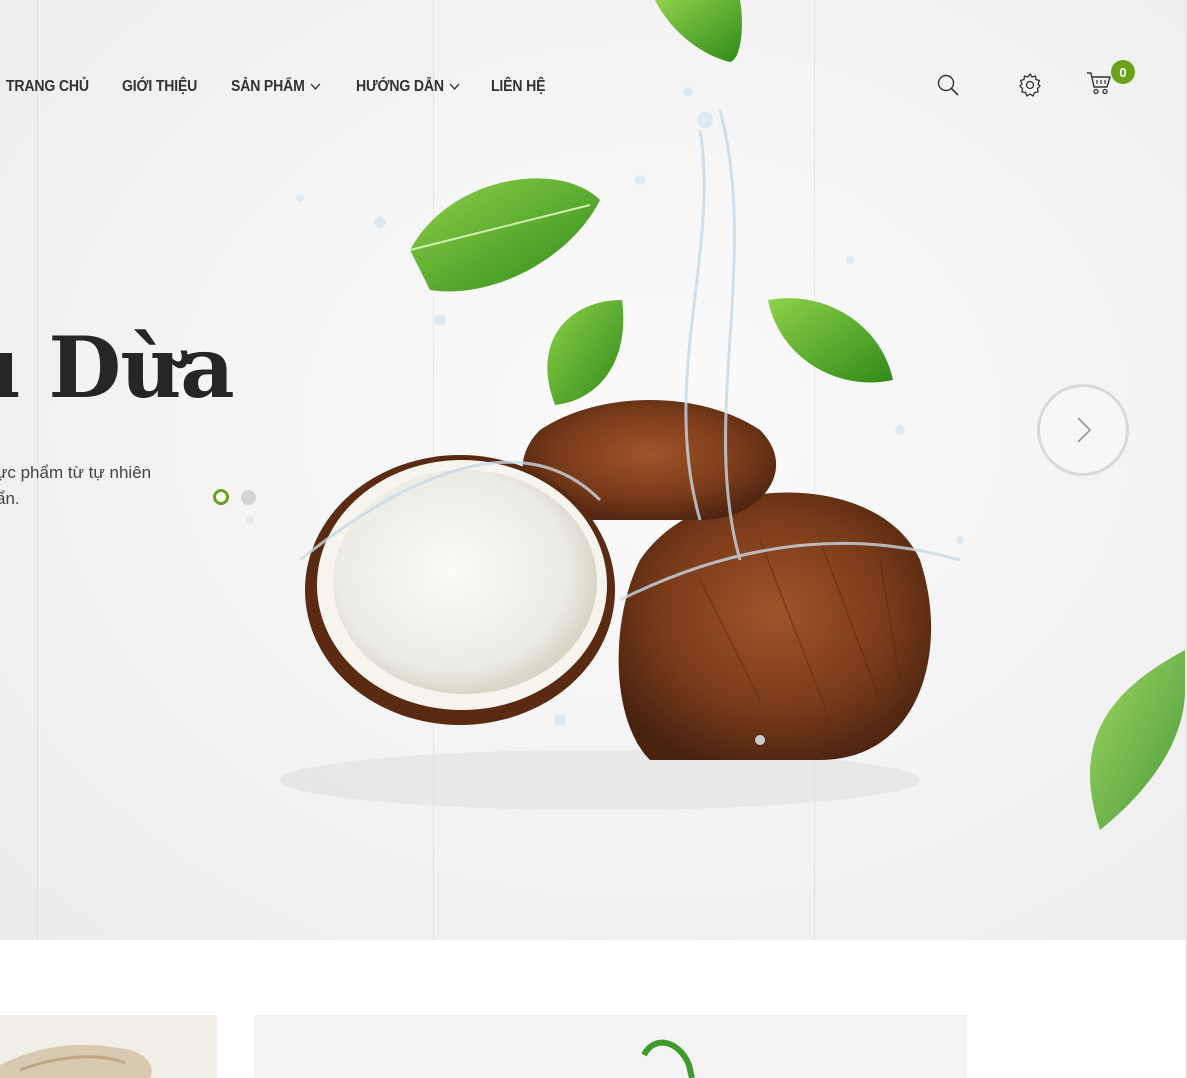 The width and height of the screenshot is (1187, 1078). I want to click on cart-icon, so click(1099, 83).